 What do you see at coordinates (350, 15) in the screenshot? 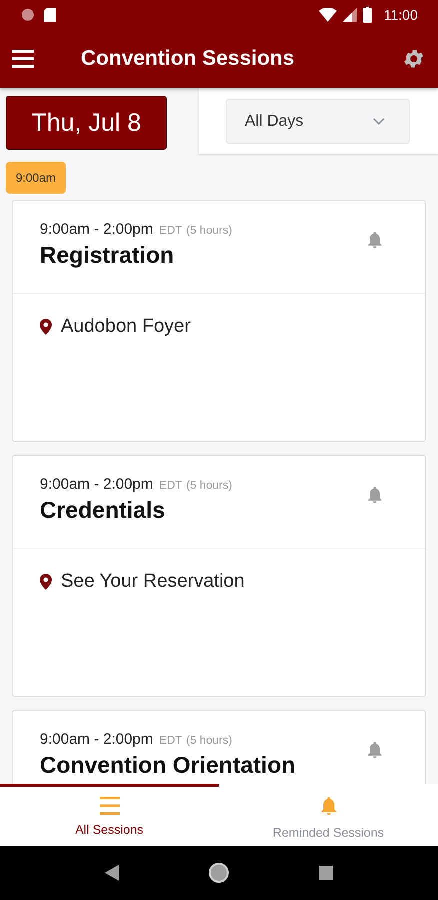
I see `signal-icon` at bounding box center [350, 15].